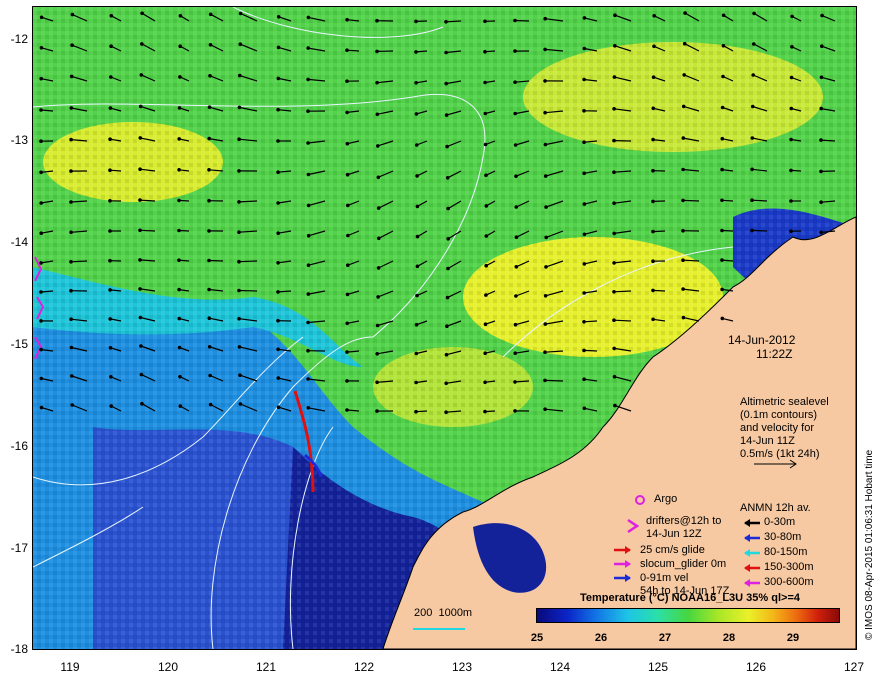  I want to click on y-tick-label: -17, so click(19, 548).